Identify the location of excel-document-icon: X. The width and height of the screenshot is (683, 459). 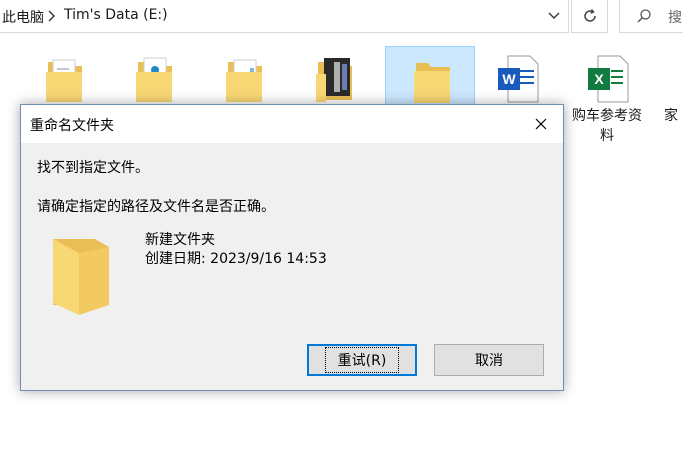
(608, 79).